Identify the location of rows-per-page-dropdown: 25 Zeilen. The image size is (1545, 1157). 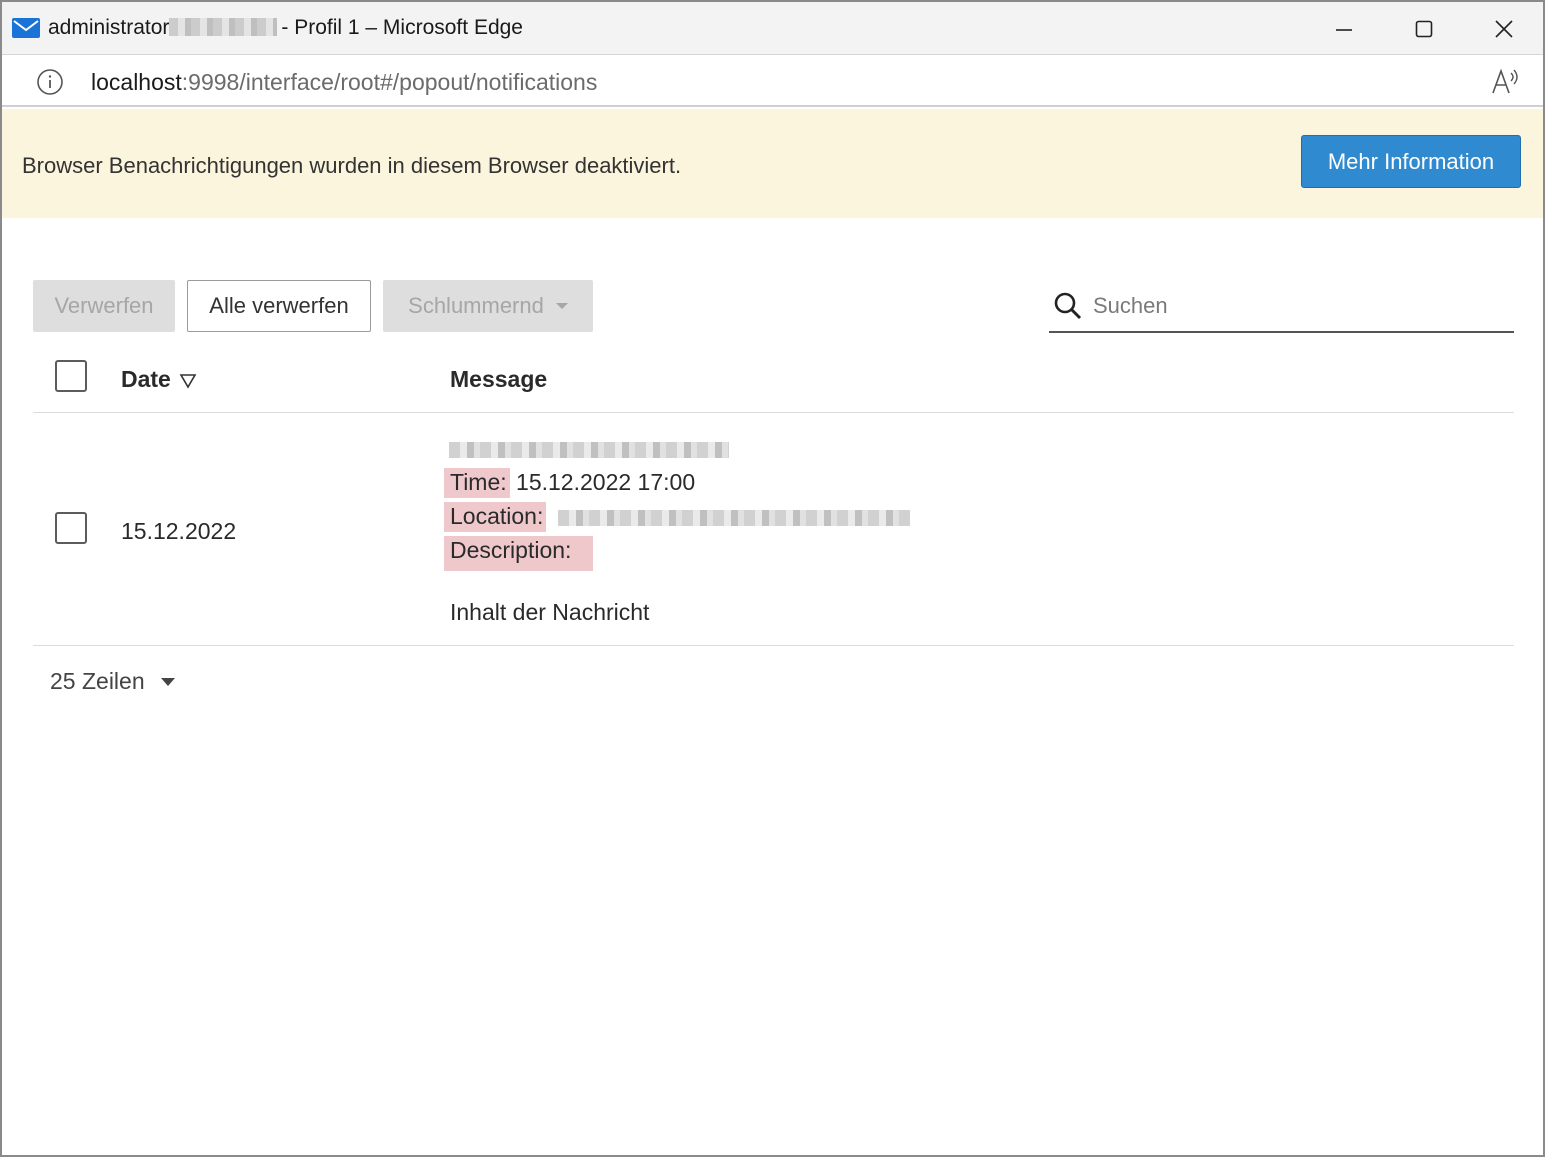
(112, 681).